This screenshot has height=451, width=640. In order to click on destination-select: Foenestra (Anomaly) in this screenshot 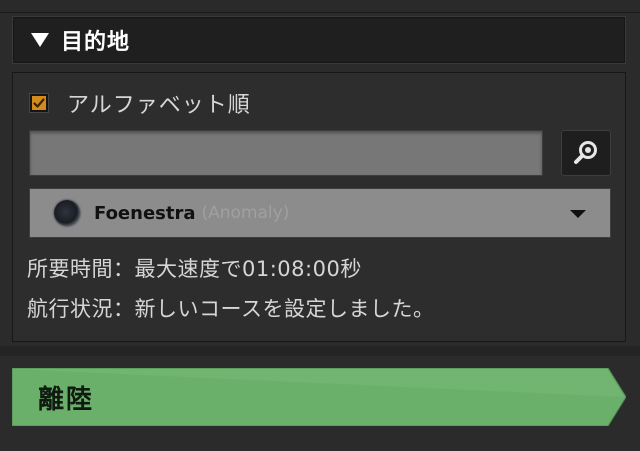, I will do `click(320, 213)`.